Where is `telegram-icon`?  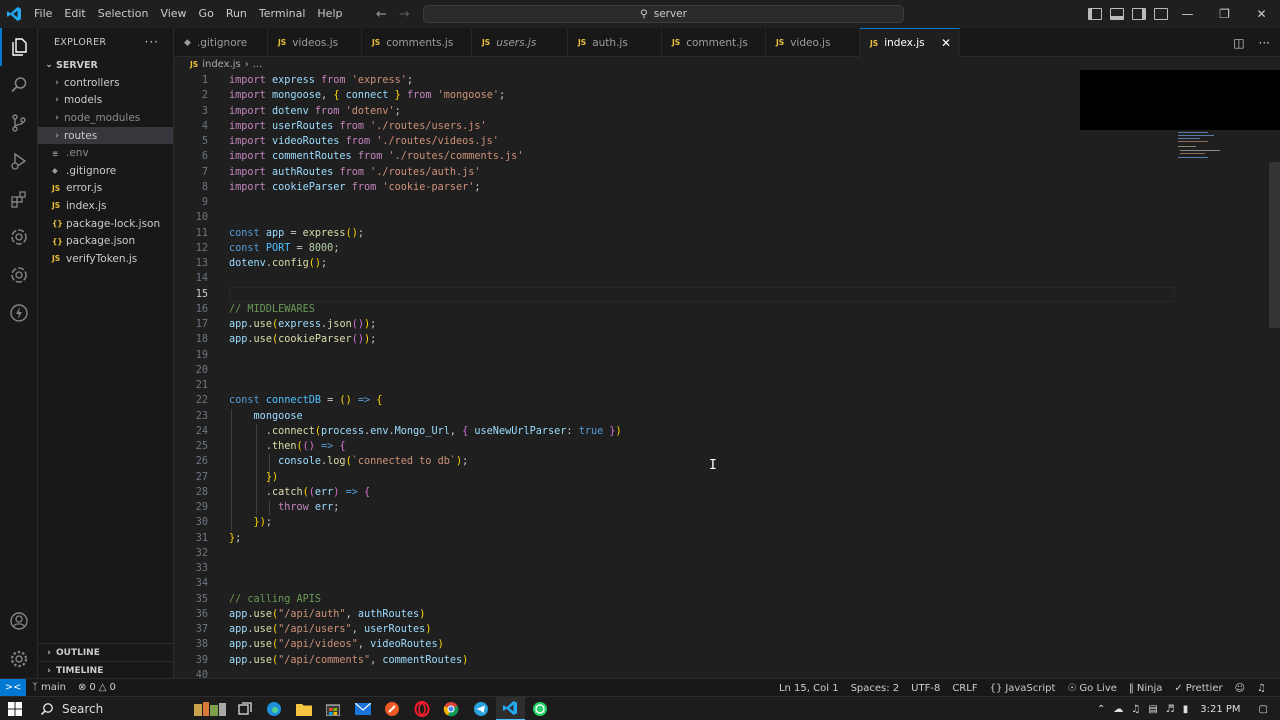 telegram-icon is located at coordinates (481, 708).